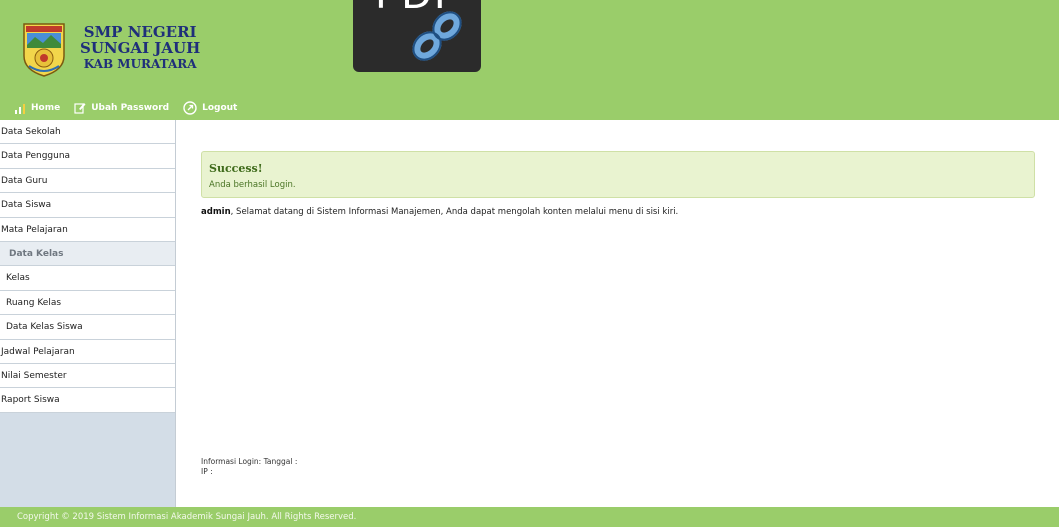 The width and height of the screenshot is (1059, 527). What do you see at coordinates (18, 278) in the screenshot?
I see `sidebar-subitem-label: Kelas` at bounding box center [18, 278].